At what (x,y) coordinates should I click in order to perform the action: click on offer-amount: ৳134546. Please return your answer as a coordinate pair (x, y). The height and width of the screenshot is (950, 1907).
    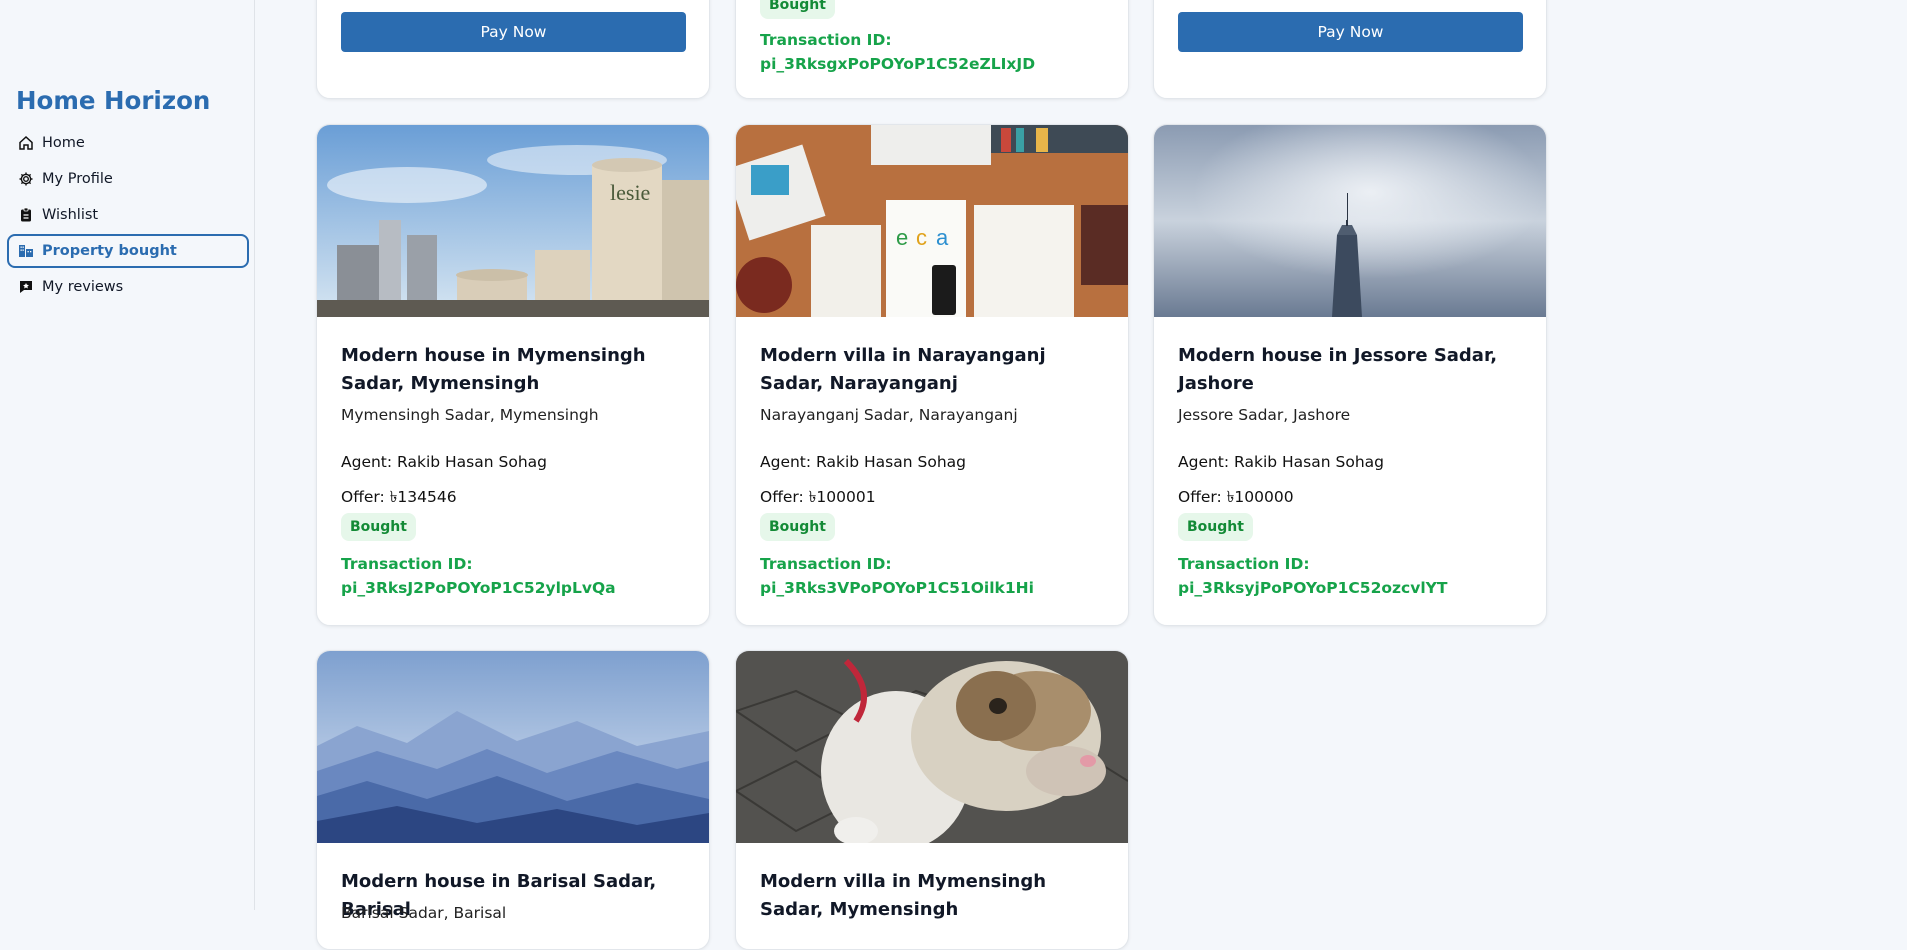
    Looking at the image, I should click on (423, 497).